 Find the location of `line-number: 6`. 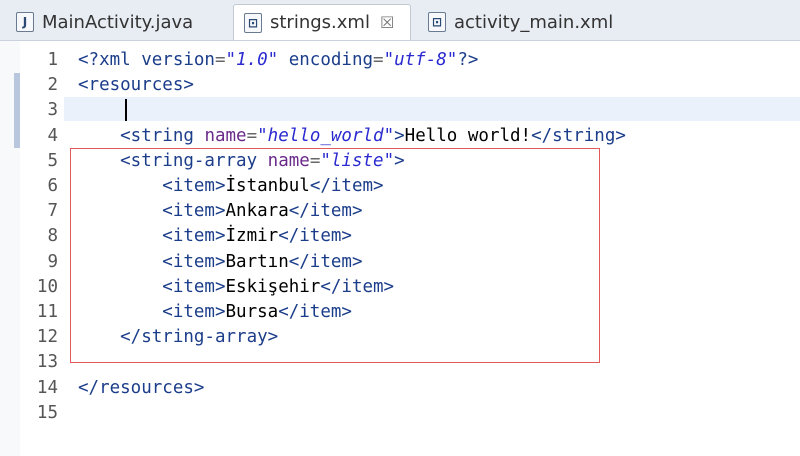

line-number: 6 is located at coordinates (52, 186).